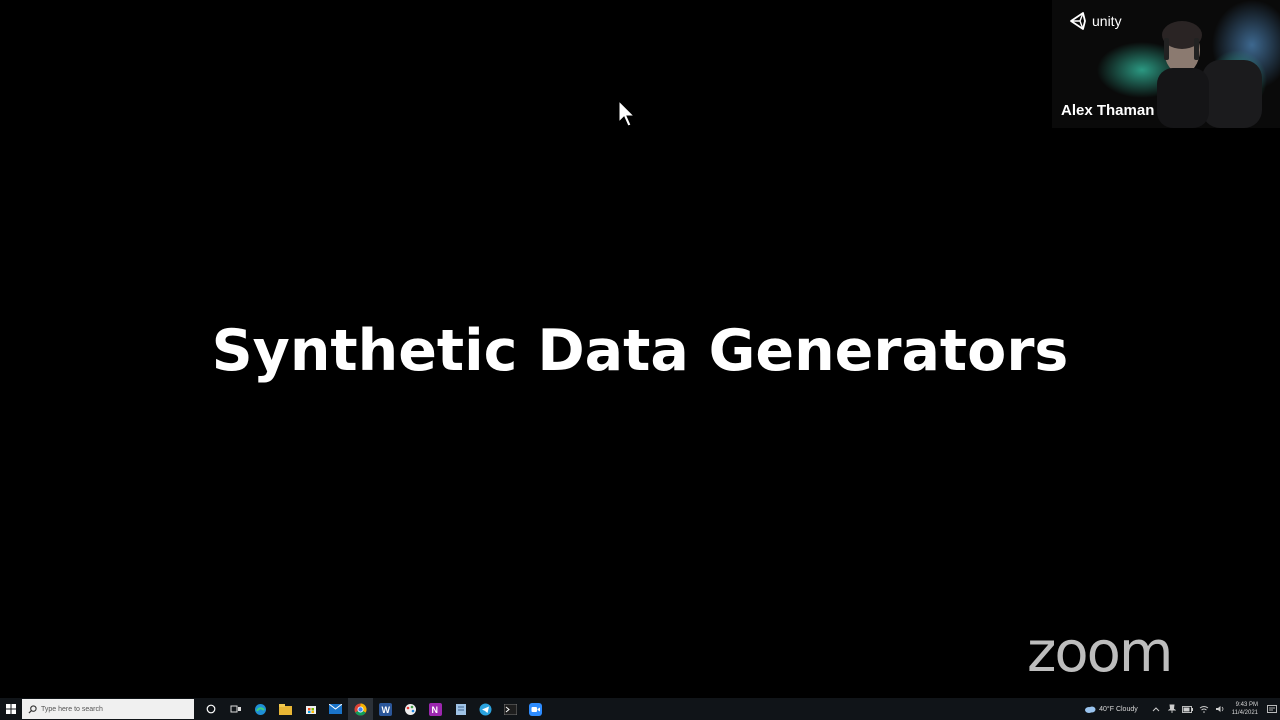 The height and width of the screenshot is (720, 1280). I want to click on mail-icon, so click(335, 709).